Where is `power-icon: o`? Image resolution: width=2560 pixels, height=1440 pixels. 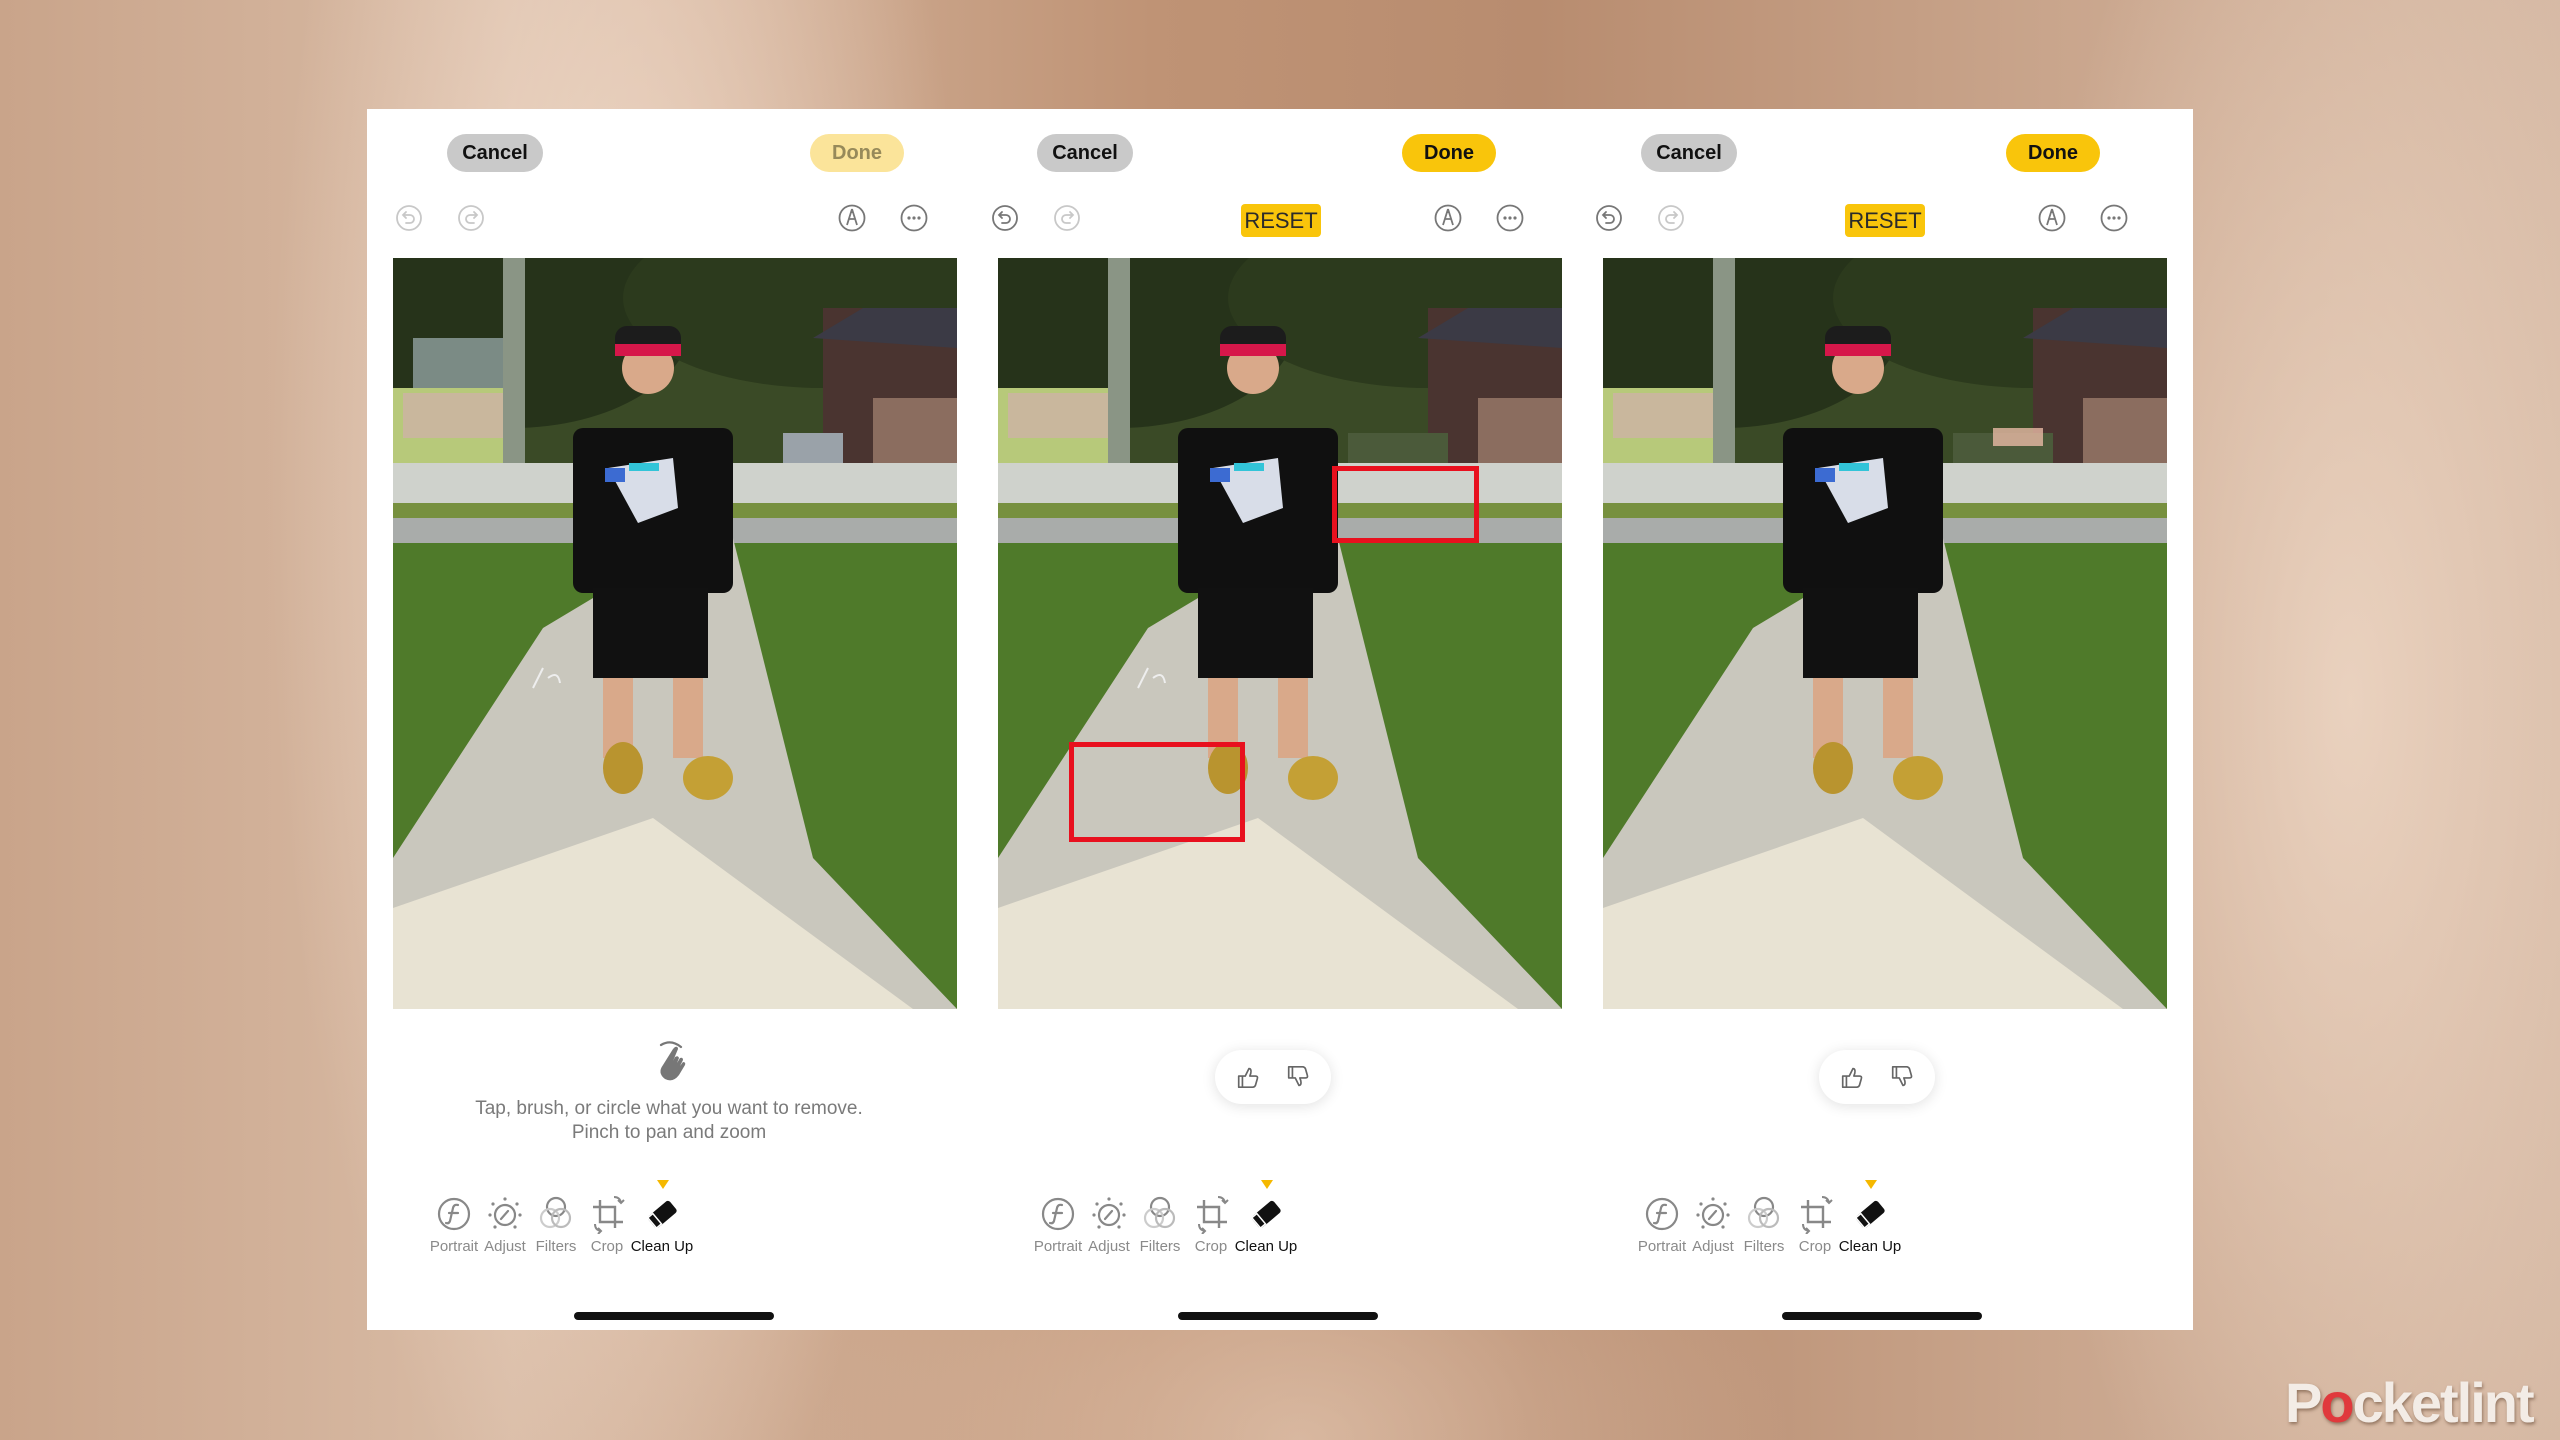 power-icon: o is located at coordinates (2337, 1402).